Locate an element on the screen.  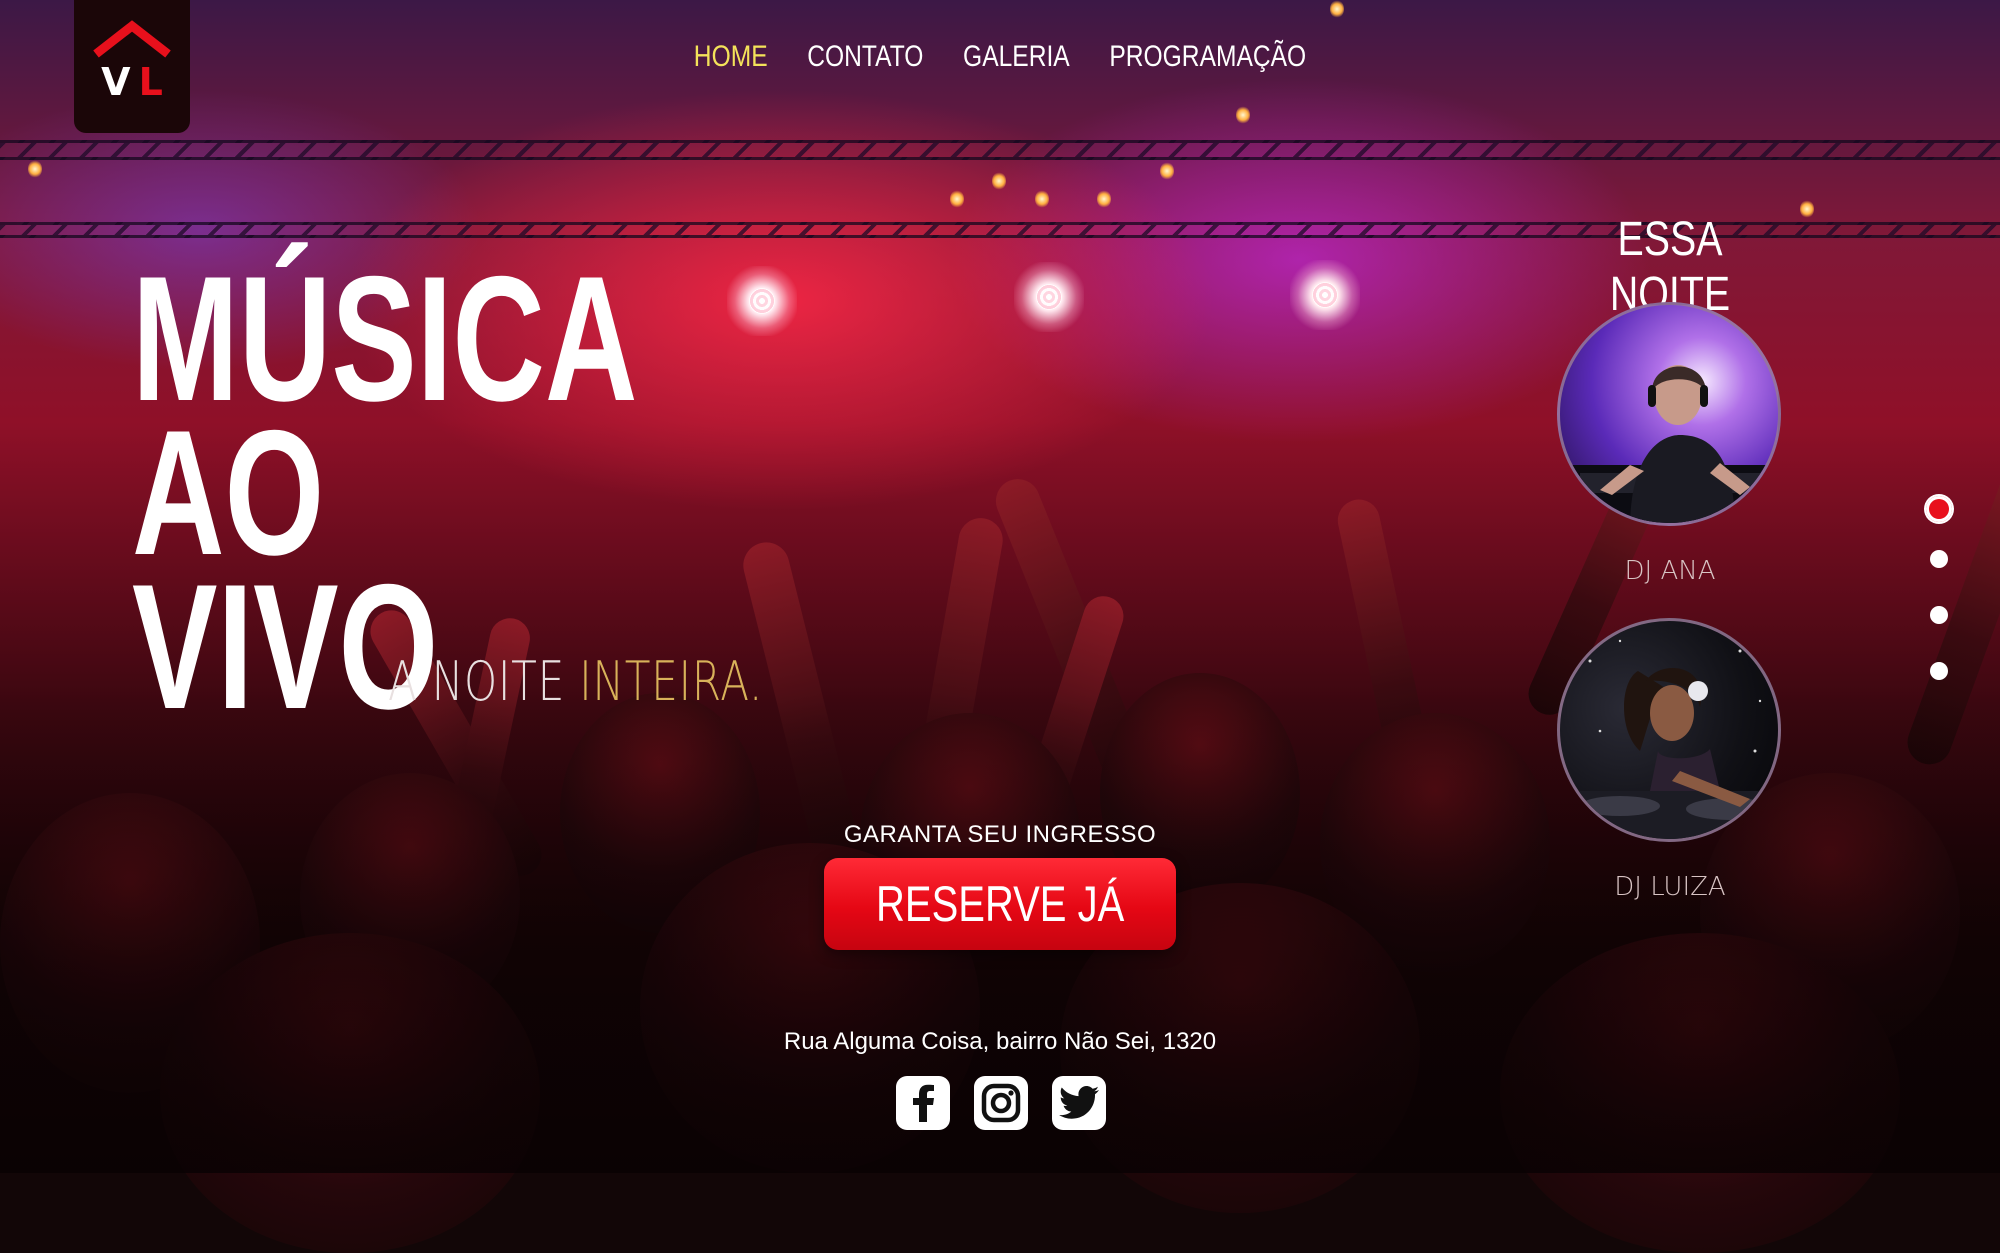
dj-ana-name: DJ ANA is located at coordinates (1670, 571).